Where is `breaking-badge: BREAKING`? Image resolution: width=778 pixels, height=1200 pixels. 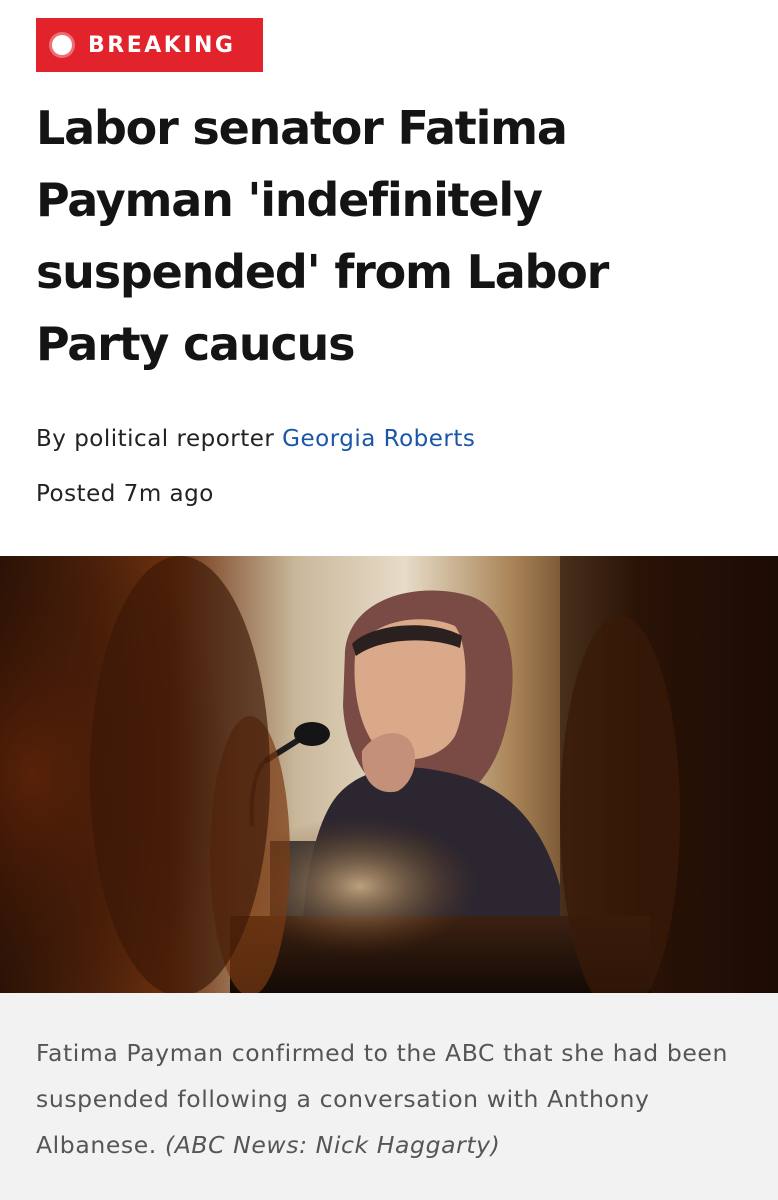
breaking-badge: BREAKING is located at coordinates (149, 45).